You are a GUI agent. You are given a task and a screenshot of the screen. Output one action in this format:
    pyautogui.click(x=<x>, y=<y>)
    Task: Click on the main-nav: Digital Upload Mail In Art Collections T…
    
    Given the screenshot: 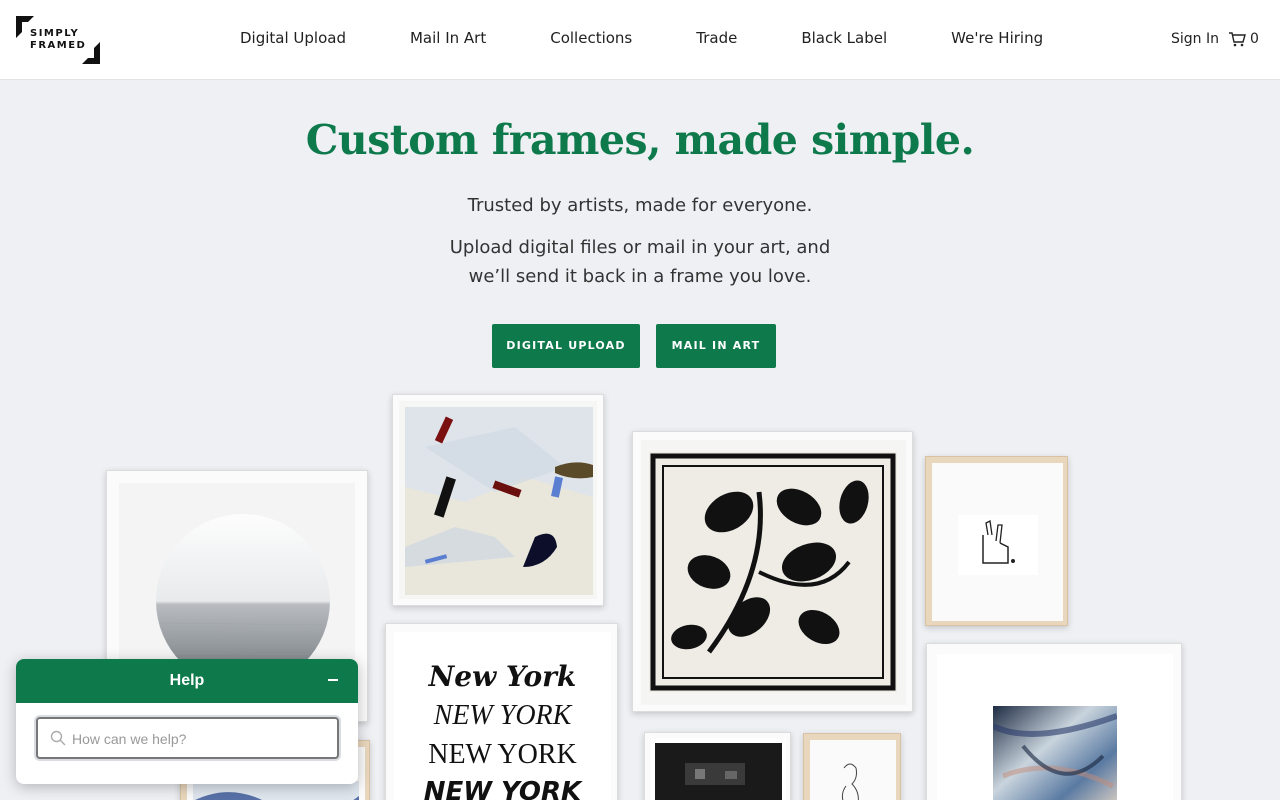 What is the action you would take?
    pyautogui.click(x=641, y=38)
    